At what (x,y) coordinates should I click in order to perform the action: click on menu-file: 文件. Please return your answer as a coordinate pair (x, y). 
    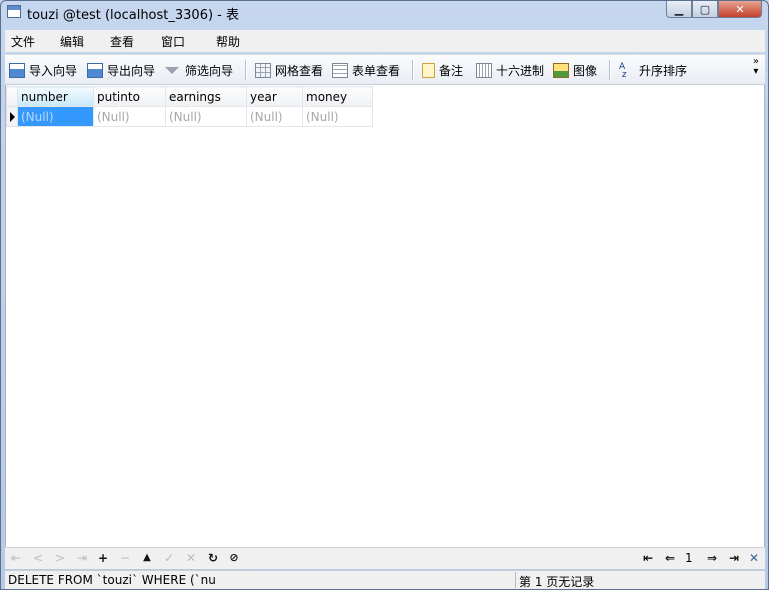
    Looking at the image, I should click on (23, 41).